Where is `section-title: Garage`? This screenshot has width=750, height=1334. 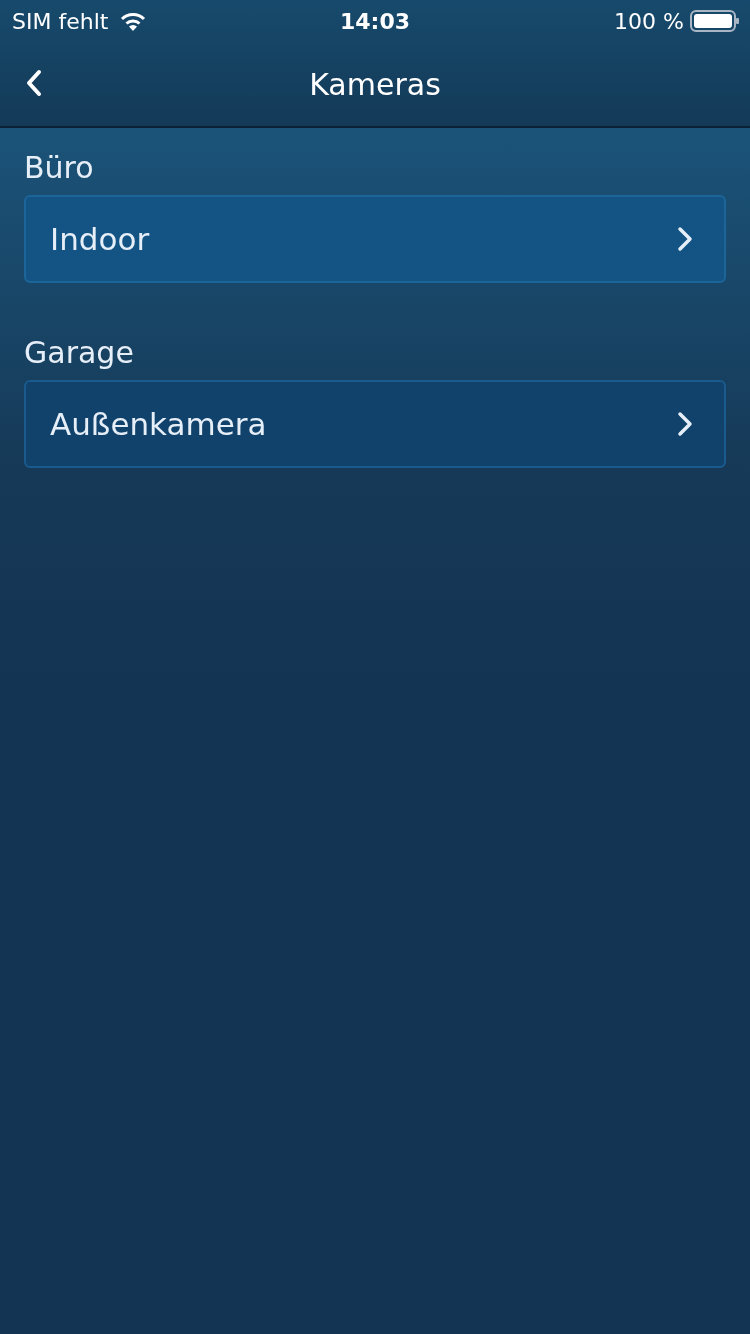 section-title: Garage is located at coordinates (79, 352).